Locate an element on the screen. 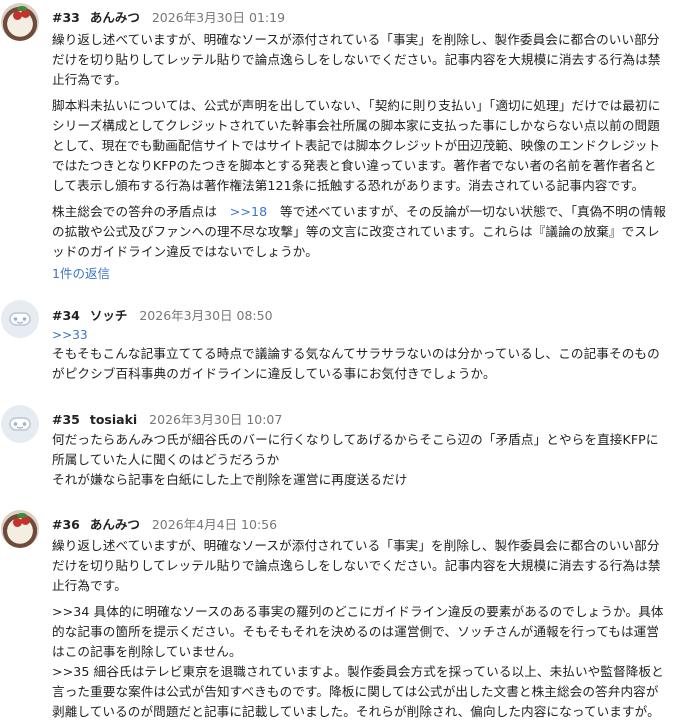 This screenshot has width=674, height=722. comment-date: 2026年3月30日 10:07 is located at coordinates (216, 419).